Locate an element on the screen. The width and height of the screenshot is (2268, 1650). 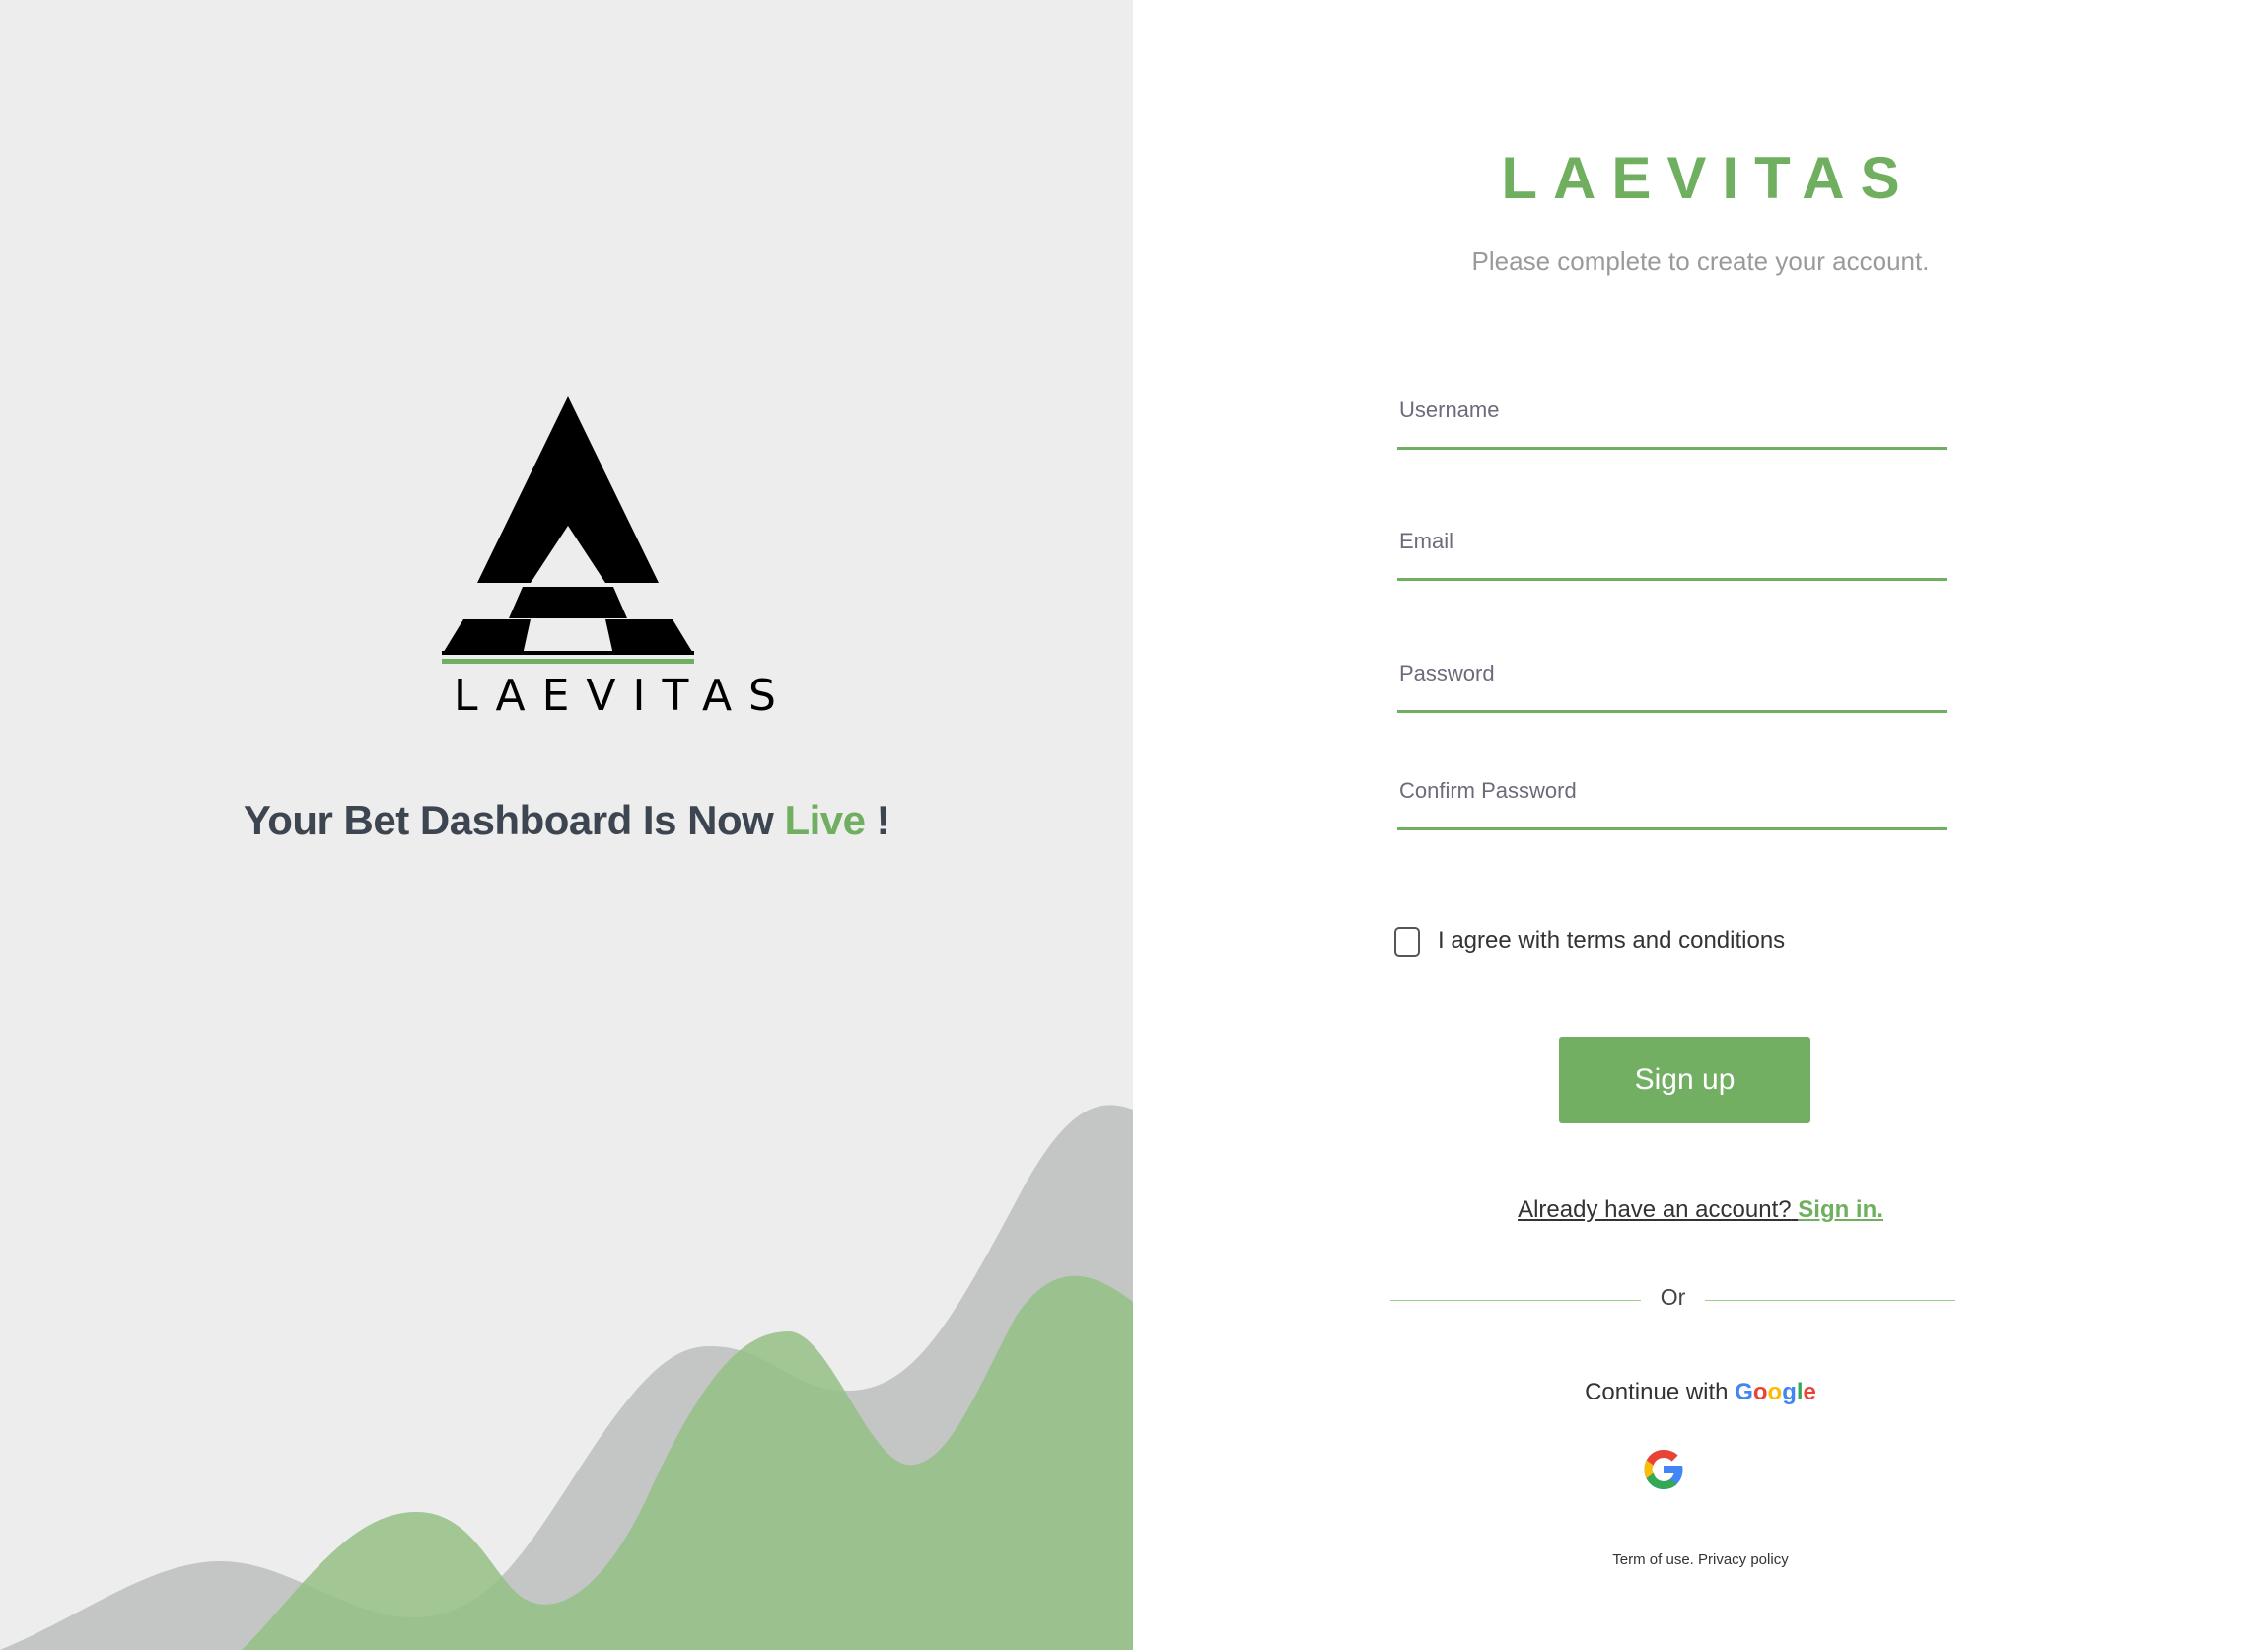
google-g-icon is located at coordinates (1663, 1469).